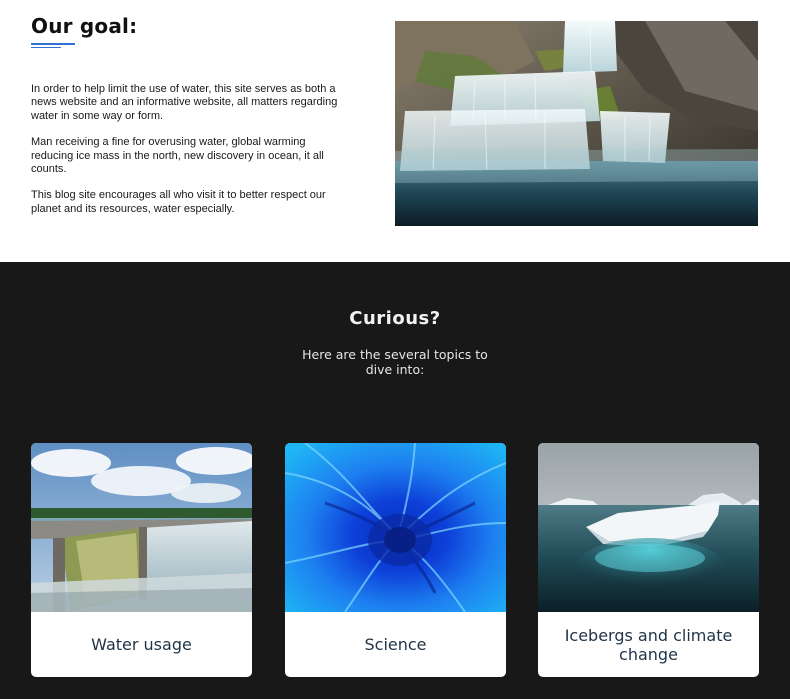 The image size is (790, 699). I want to click on topic-card-science: Science, so click(395, 560).